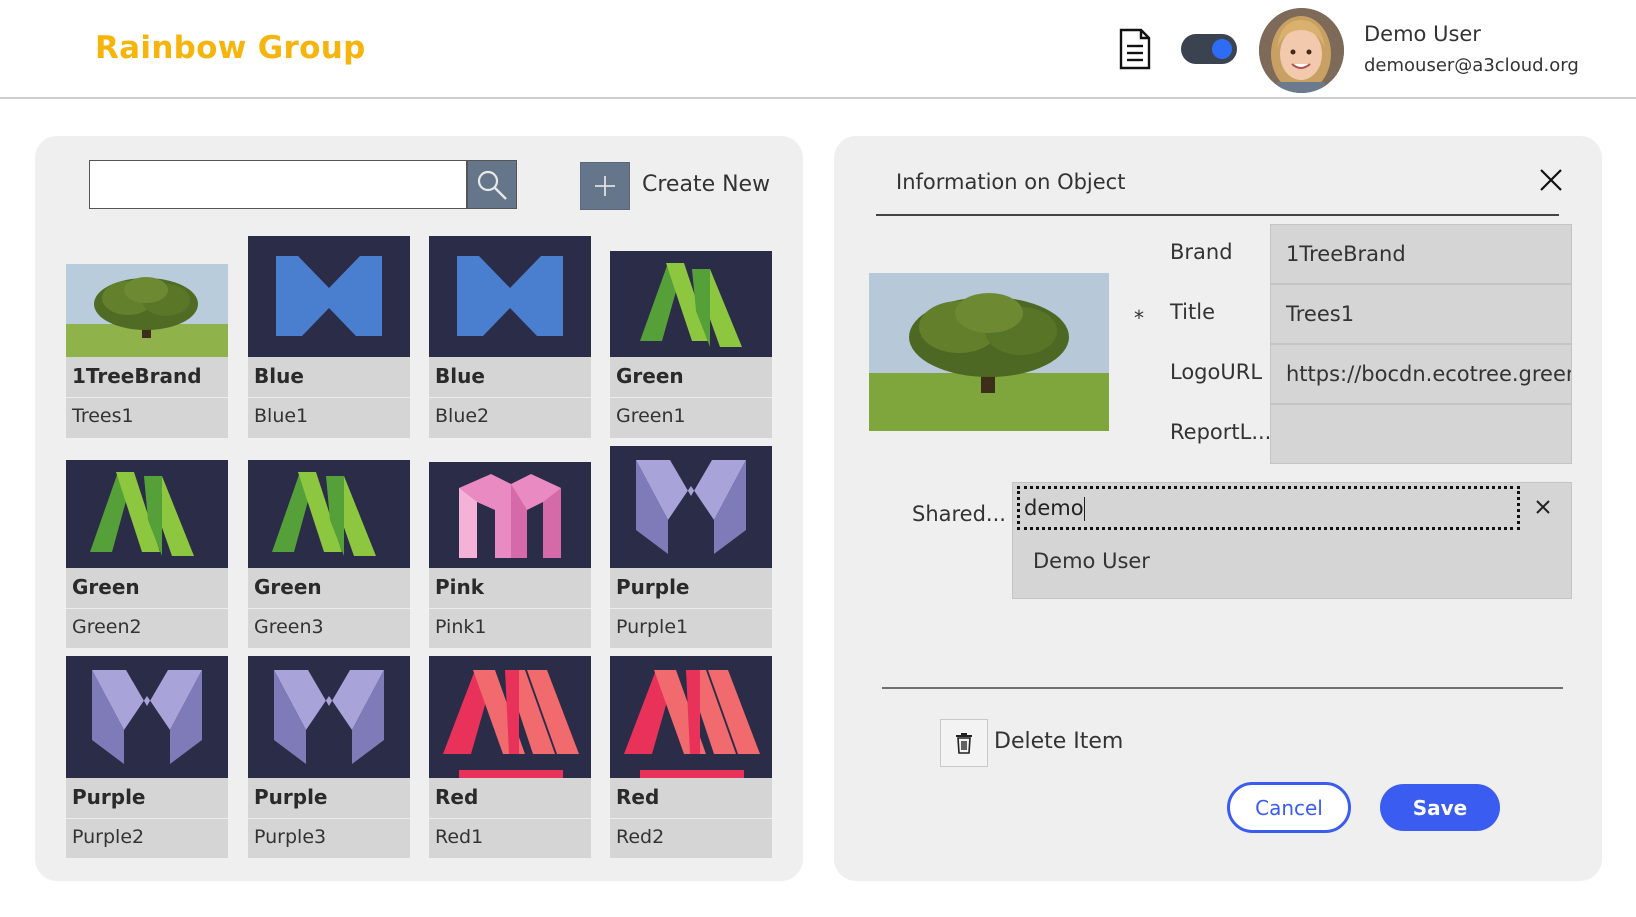 The image size is (1636, 917). Describe the element at coordinates (1551, 180) in the screenshot. I see `close-icon` at that location.